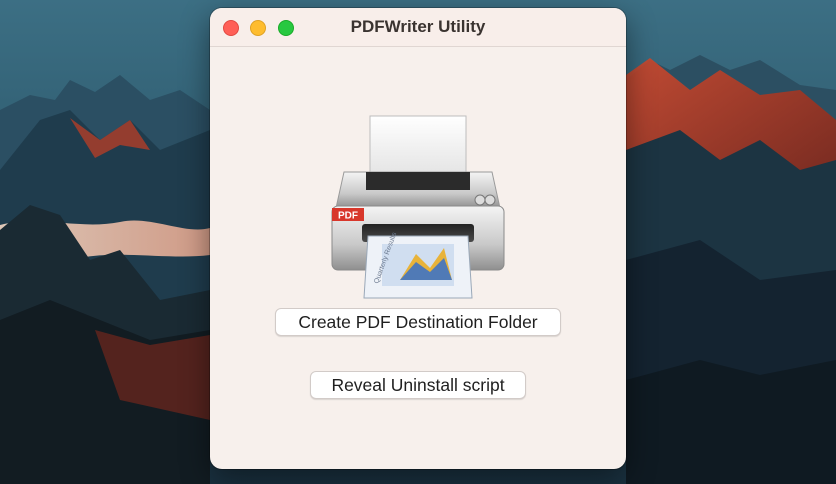  What do you see at coordinates (418, 385) in the screenshot?
I see `reveal-uninstall-script-button: Reveal Uninstall script` at bounding box center [418, 385].